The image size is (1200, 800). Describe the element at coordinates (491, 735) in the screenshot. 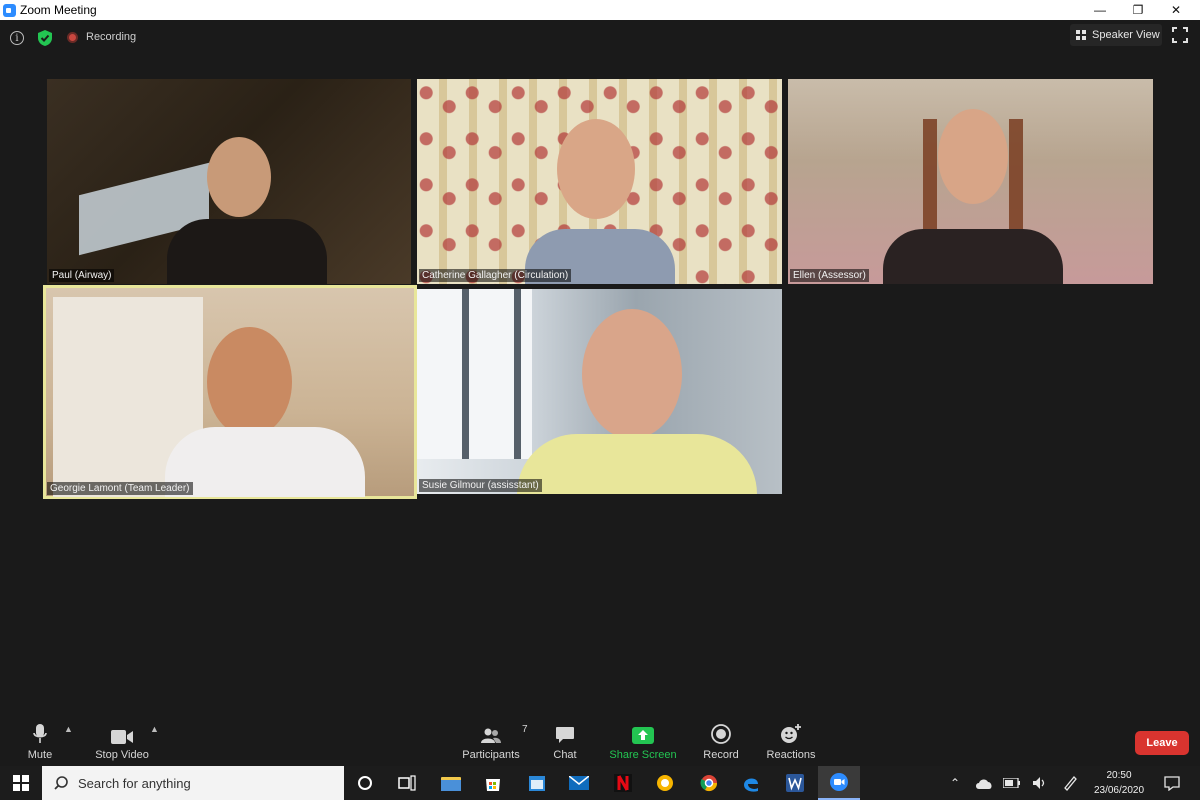

I see `participants-icon` at that location.